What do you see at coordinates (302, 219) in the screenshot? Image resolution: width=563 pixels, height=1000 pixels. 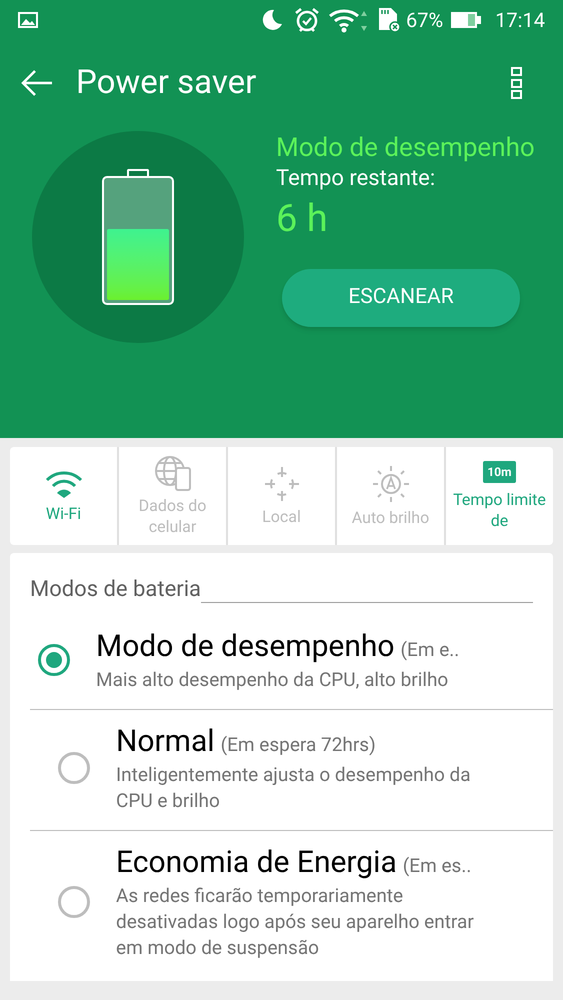 I see `remaining-time: 6 h` at bounding box center [302, 219].